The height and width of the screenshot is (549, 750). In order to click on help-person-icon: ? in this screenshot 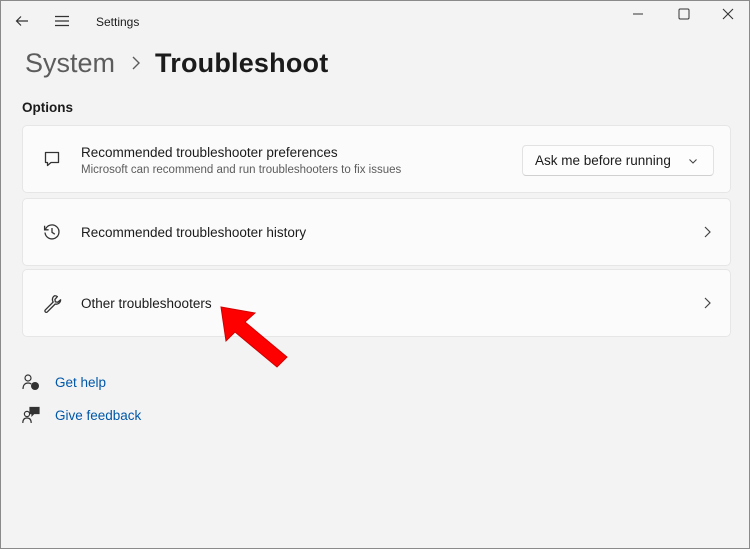, I will do `click(31, 382)`.